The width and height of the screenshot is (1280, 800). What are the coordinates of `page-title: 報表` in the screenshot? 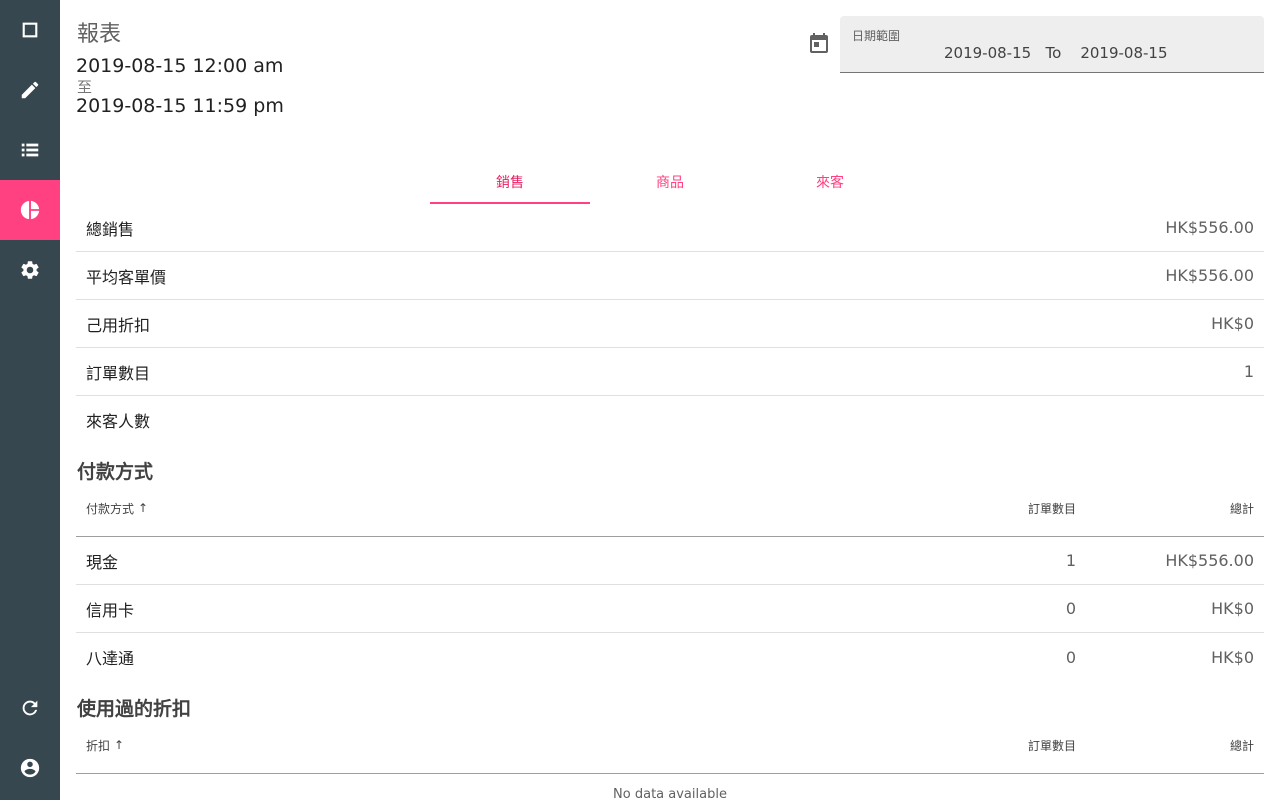 It's located at (99, 34).